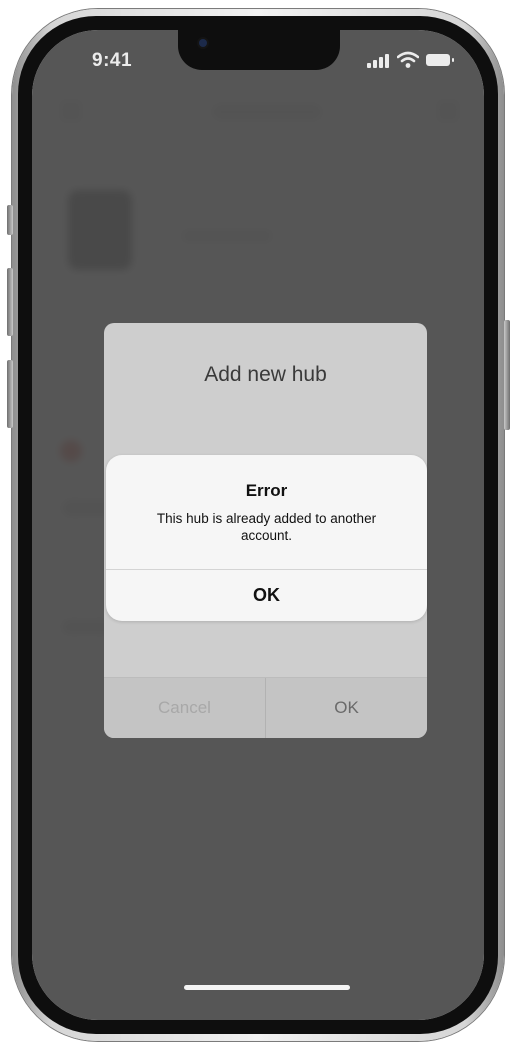  Describe the element at coordinates (266, 490) in the screenshot. I see `error-alert-title: Error` at that location.